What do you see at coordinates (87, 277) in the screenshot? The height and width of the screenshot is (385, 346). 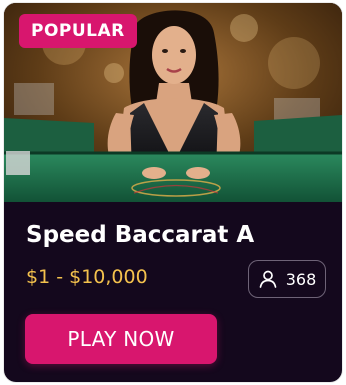 I see `bet-limits: $1 - $10,000` at bounding box center [87, 277].